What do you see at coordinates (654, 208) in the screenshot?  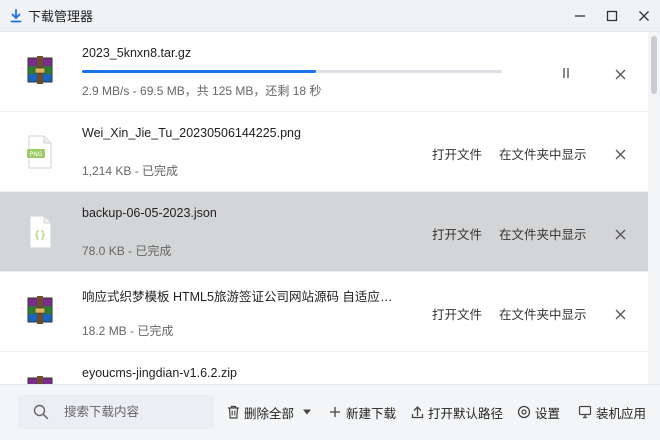 I see `scrollbar` at bounding box center [654, 208].